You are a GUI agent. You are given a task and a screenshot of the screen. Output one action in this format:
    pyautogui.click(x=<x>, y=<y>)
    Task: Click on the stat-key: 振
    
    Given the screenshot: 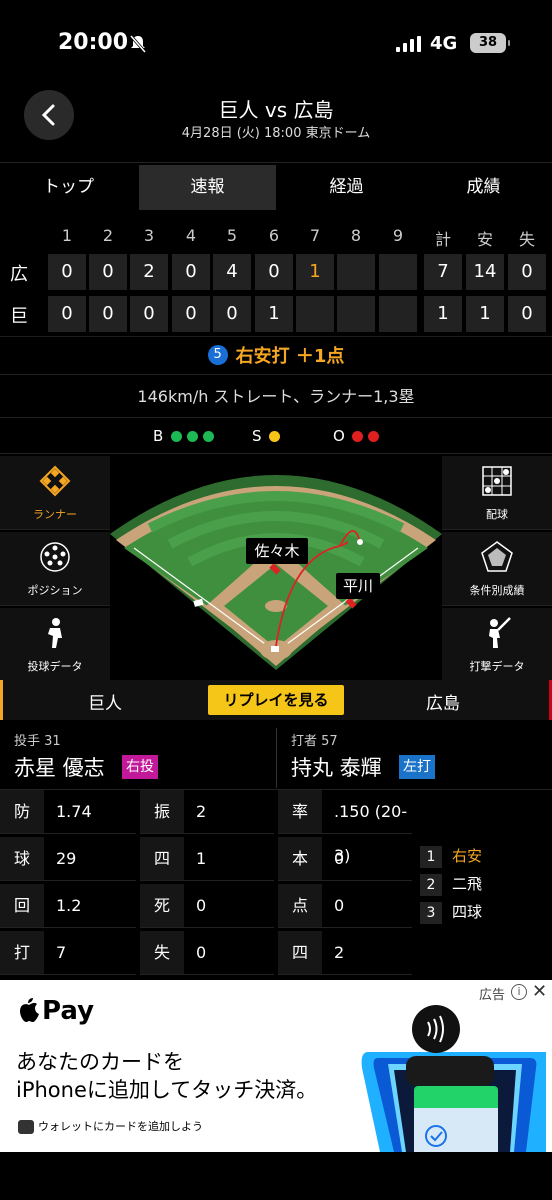 What is the action you would take?
    pyautogui.click(x=162, y=812)
    